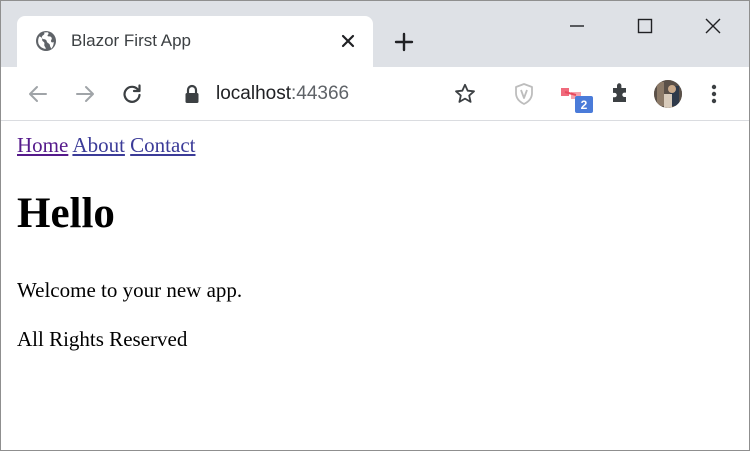  What do you see at coordinates (253, 93) in the screenshot?
I see `url-host: localhost` at bounding box center [253, 93].